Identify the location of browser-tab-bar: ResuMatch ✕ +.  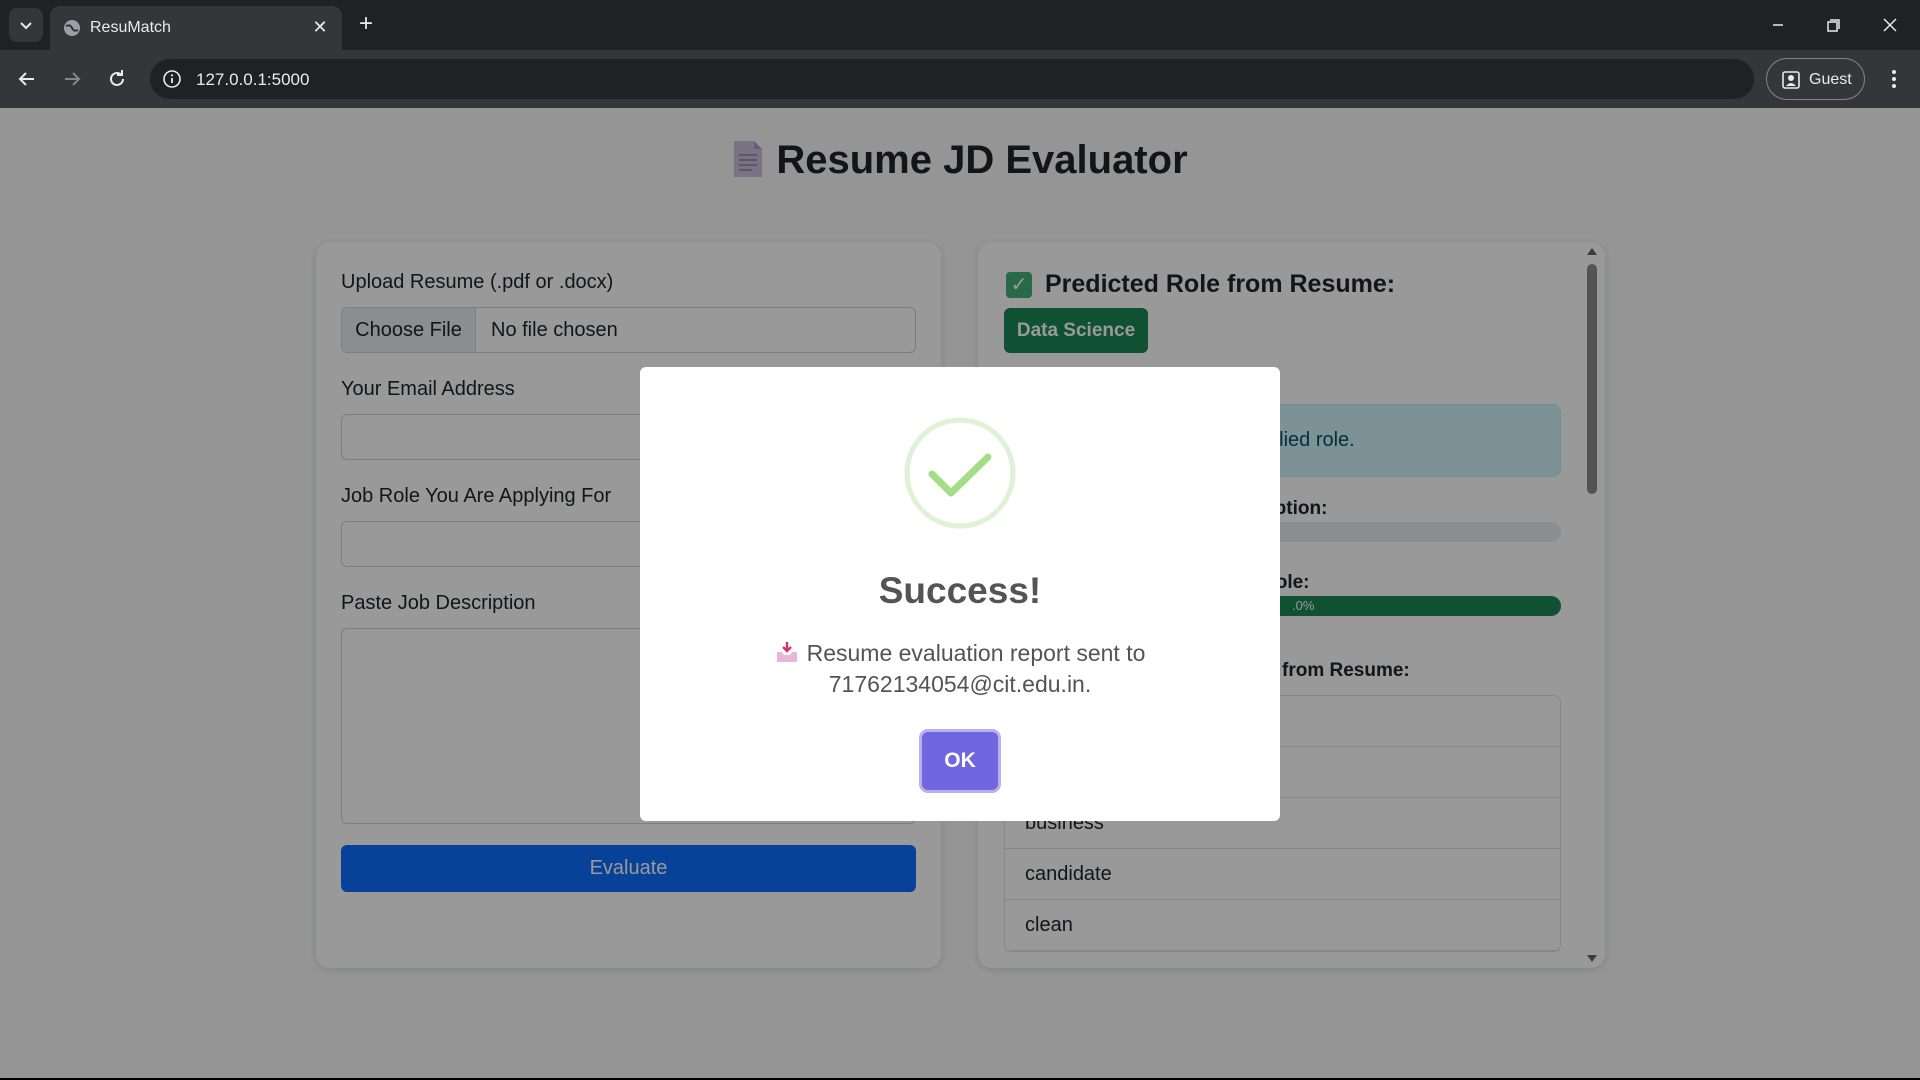
(960, 25).